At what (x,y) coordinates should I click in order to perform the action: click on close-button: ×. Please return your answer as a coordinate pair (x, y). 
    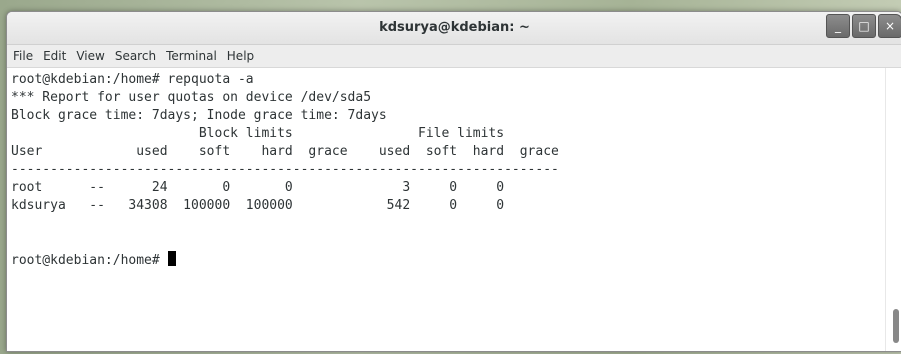
    Looking at the image, I should click on (889, 26).